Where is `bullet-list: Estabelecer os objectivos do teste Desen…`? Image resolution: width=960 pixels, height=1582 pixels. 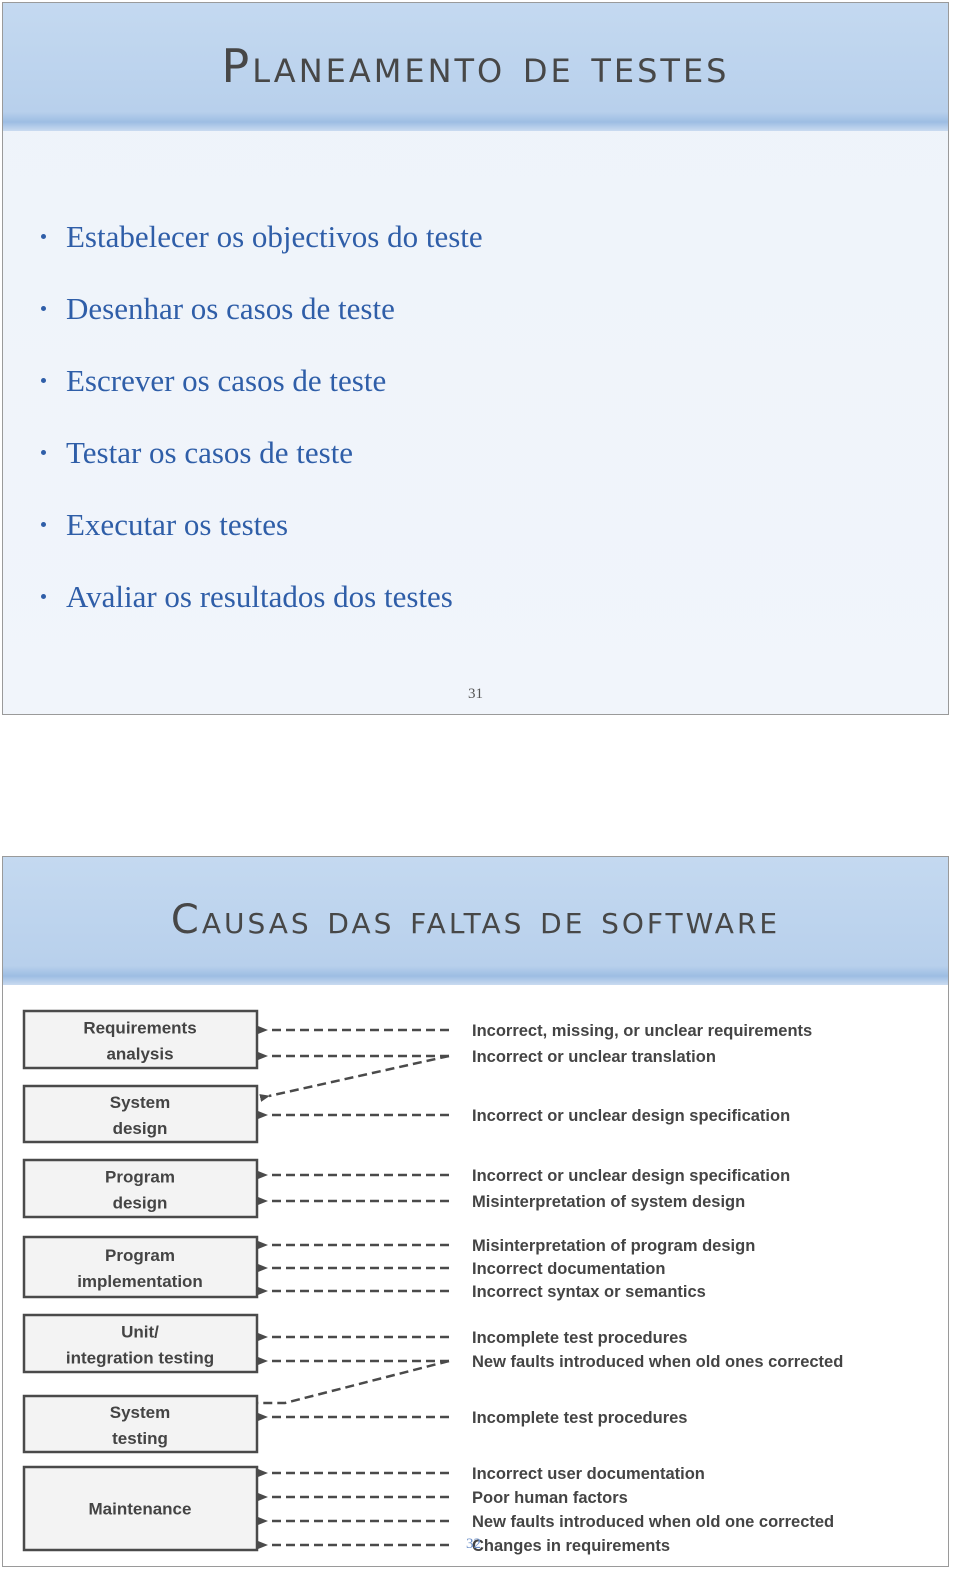 bullet-list: Estabelecer os objectivos do teste Desen… is located at coordinates (243, 429).